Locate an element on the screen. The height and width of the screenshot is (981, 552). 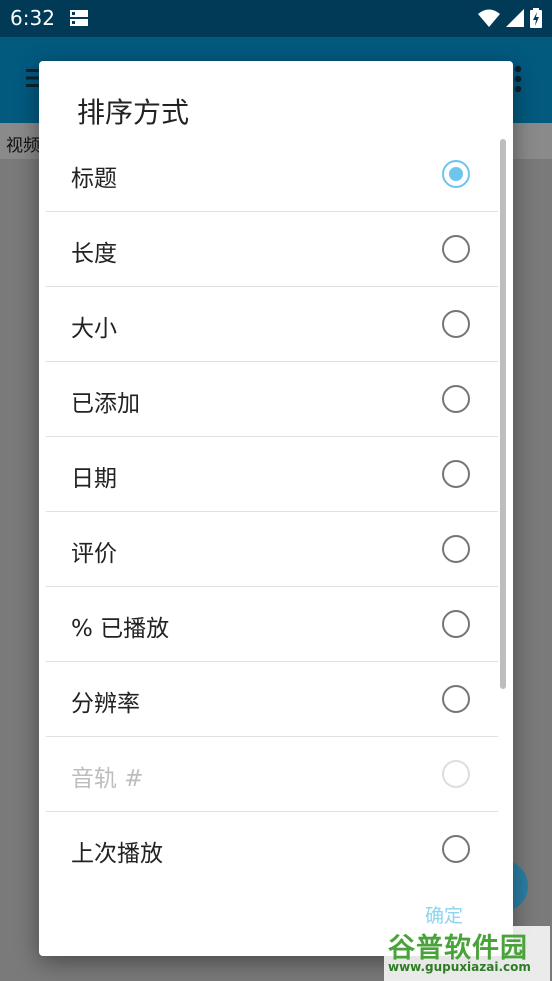
radio-button-checked is located at coordinates (456, 174).